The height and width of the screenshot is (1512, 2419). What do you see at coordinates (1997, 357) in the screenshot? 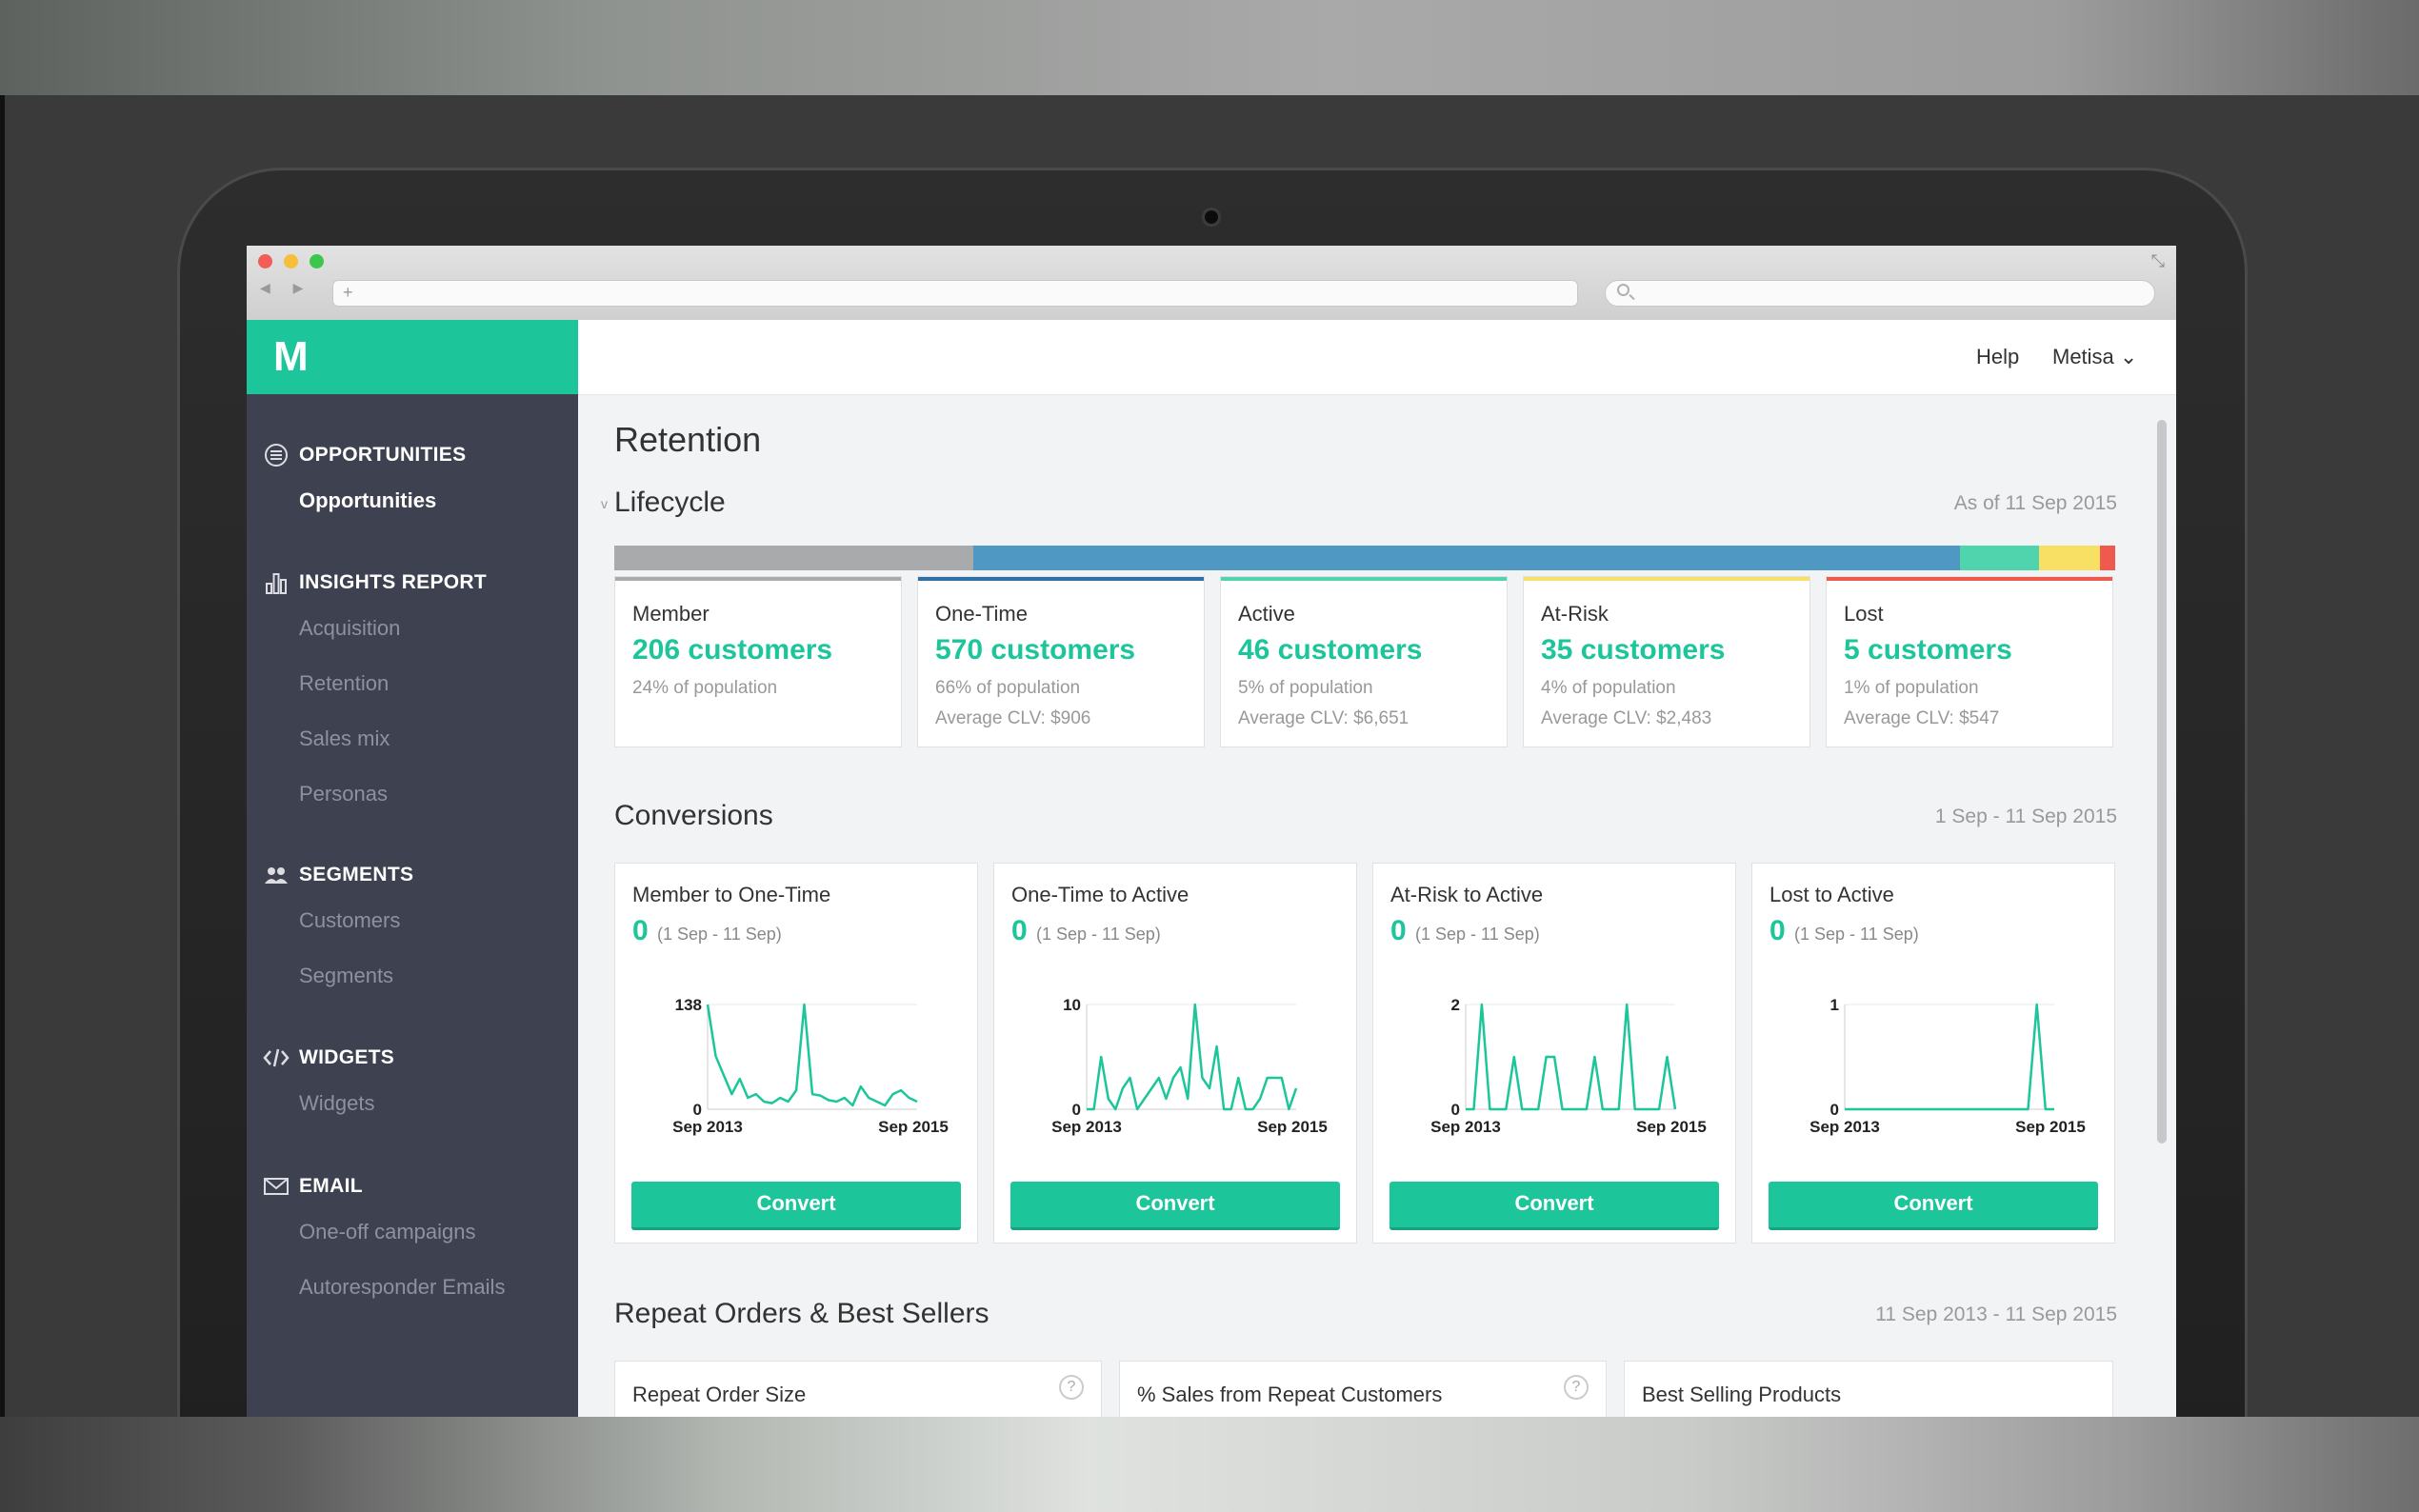
I see `help-link: Help` at bounding box center [1997, 357].